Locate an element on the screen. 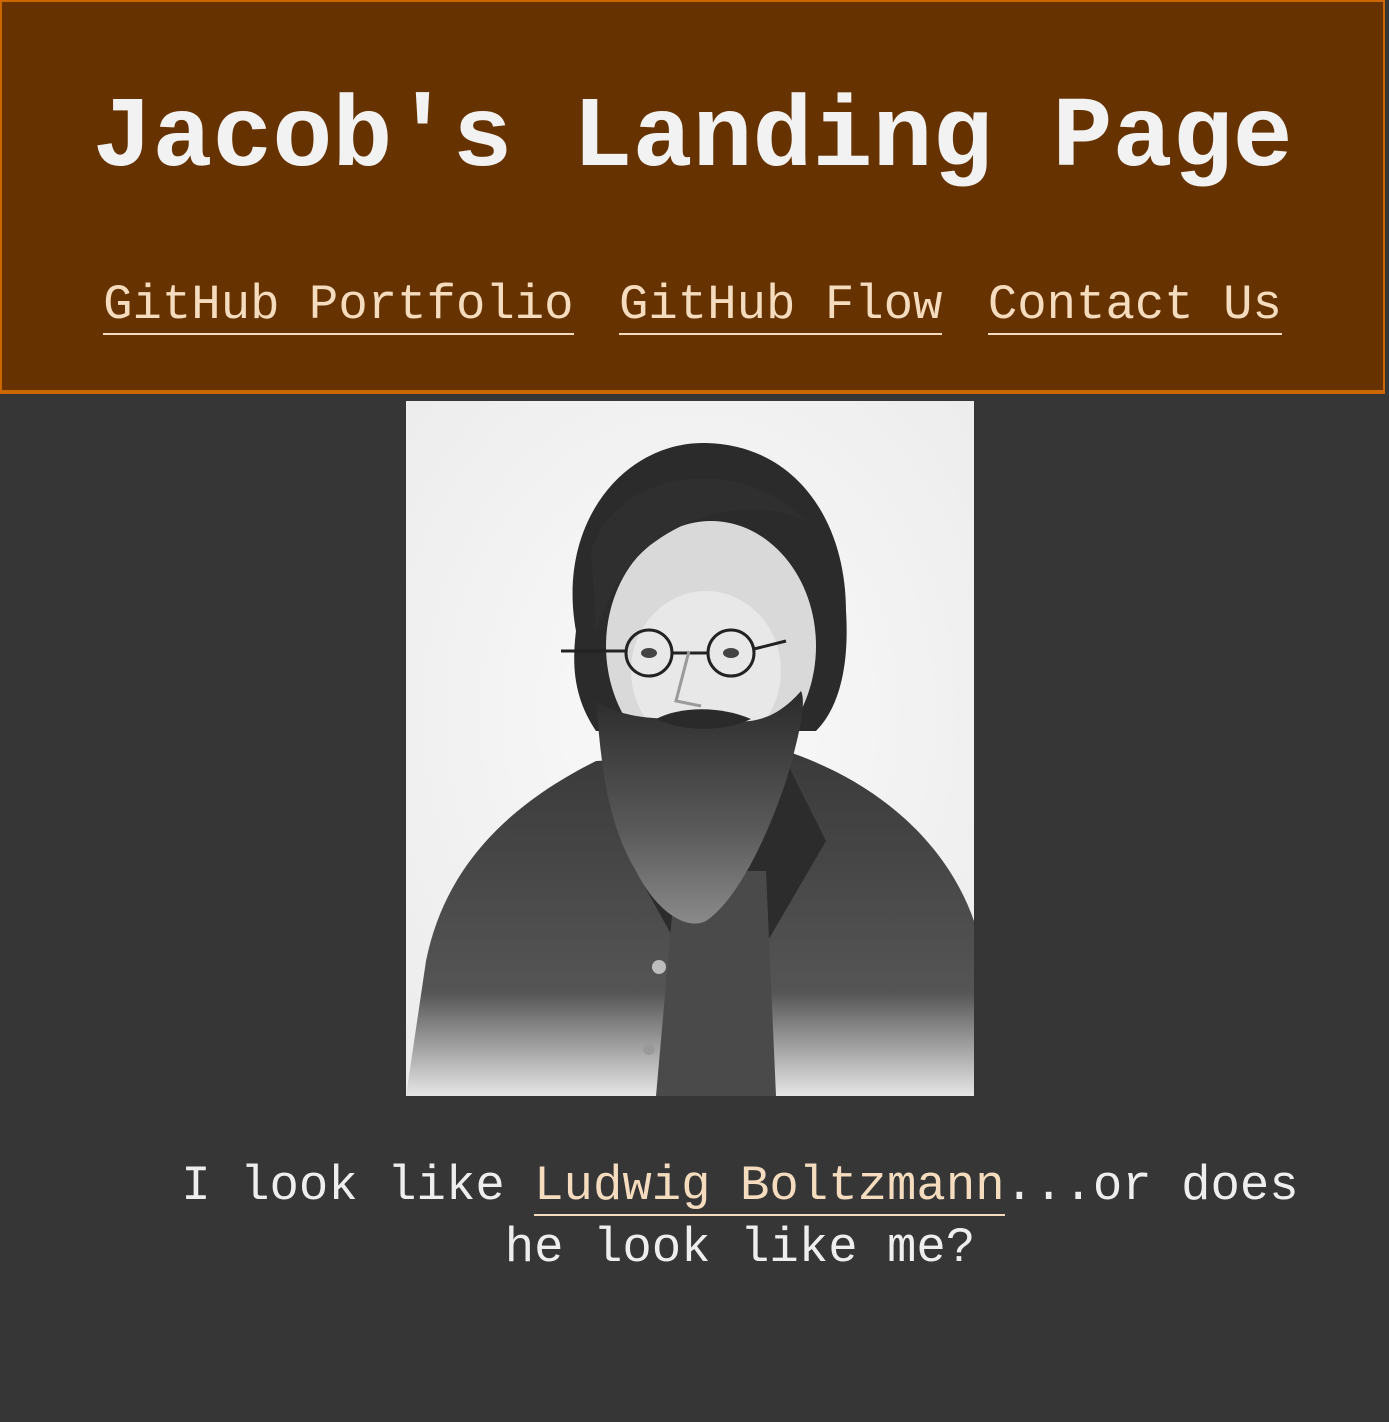 This screenshot has height=1422, width=1389. main-nav: GitHub Portfolio GitHub Flow Contact Us is located at coordinates (692, 305).